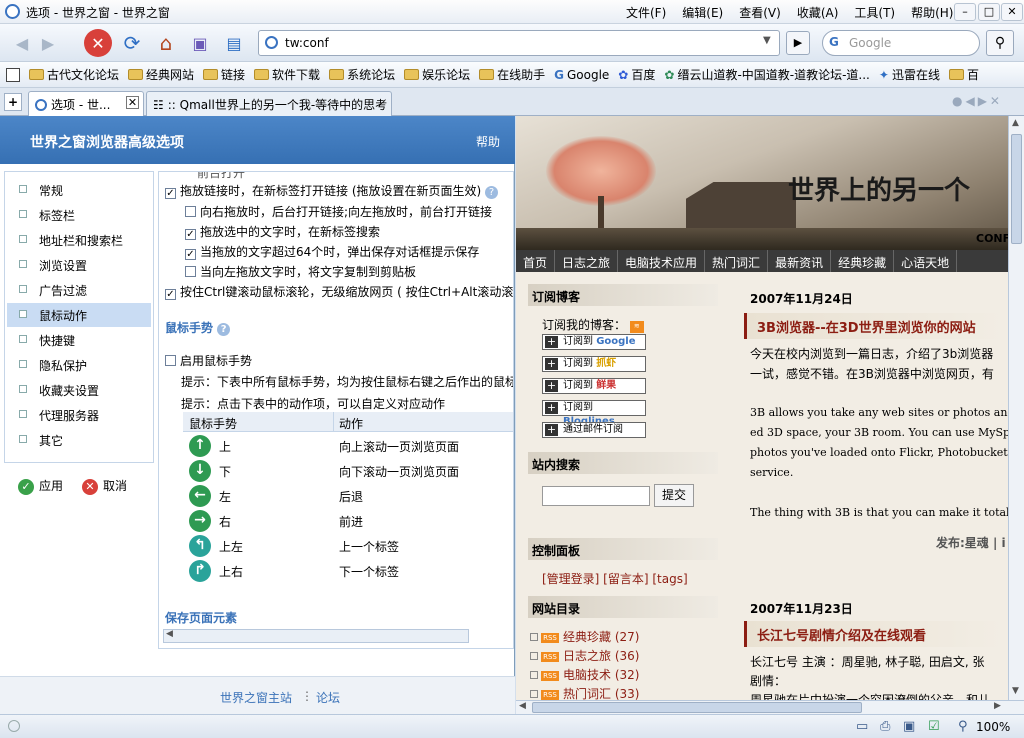  Describe the element at coordinates (269, 103) in the screenshot. I see `tab-blog: ☷:: Qmall世界上的另一个我-等待中的思考` at that location.